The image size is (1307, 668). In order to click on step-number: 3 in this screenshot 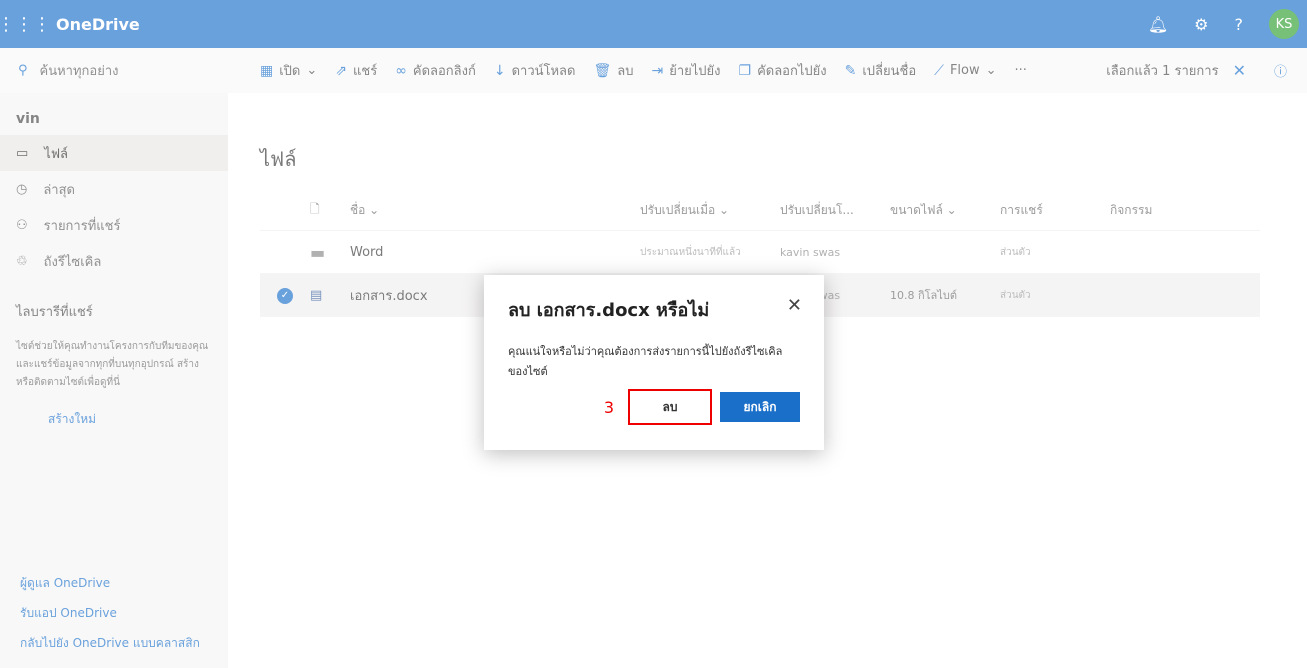, I will do `click(608, 407)`.